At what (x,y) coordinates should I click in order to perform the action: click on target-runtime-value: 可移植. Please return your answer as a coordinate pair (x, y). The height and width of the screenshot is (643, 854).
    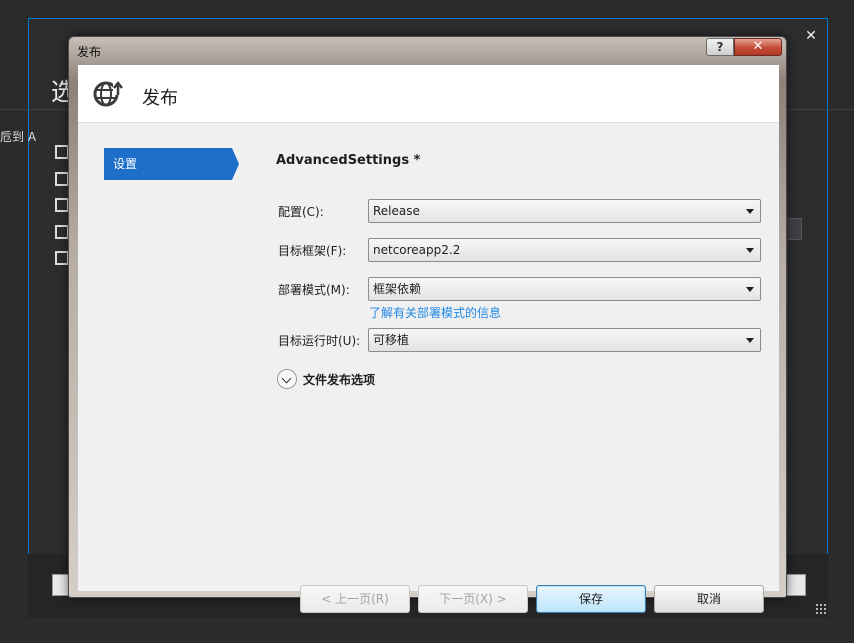
    Looking at the image, I should click on (391, 340).